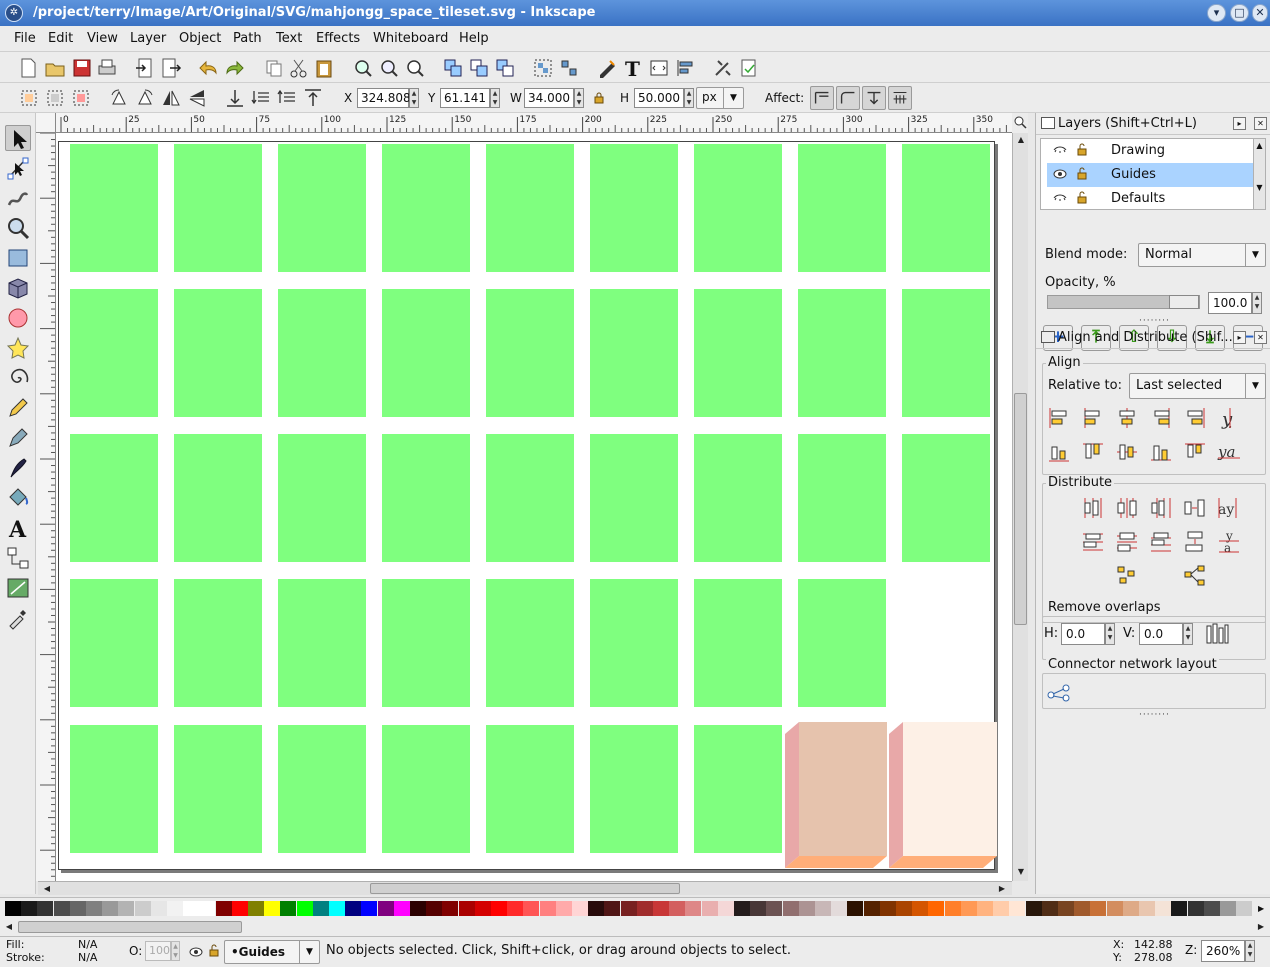 Image resolution: width=1270 pixels, height=967 pixels. I want to click on affect-stroke-width-button, so click(822, 98).